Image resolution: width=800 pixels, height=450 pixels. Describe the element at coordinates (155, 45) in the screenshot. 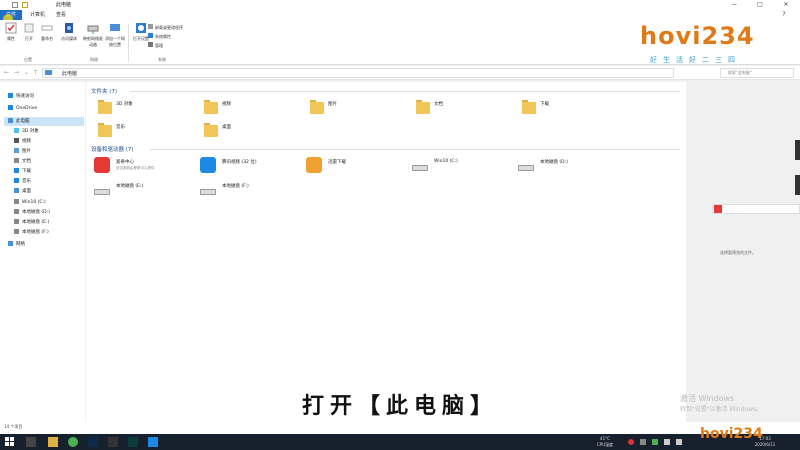

I see `manage-button: 管理` at that location.